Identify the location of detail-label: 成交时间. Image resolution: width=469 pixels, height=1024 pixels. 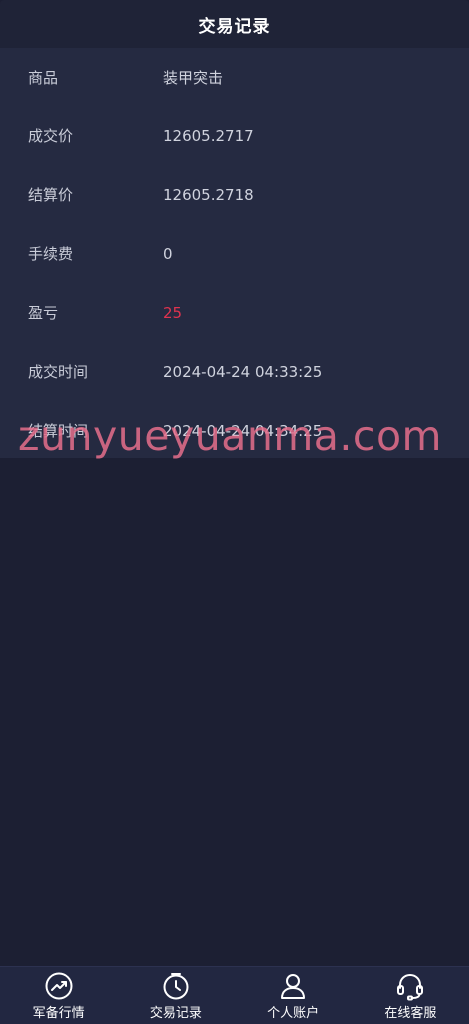
(58, 372).